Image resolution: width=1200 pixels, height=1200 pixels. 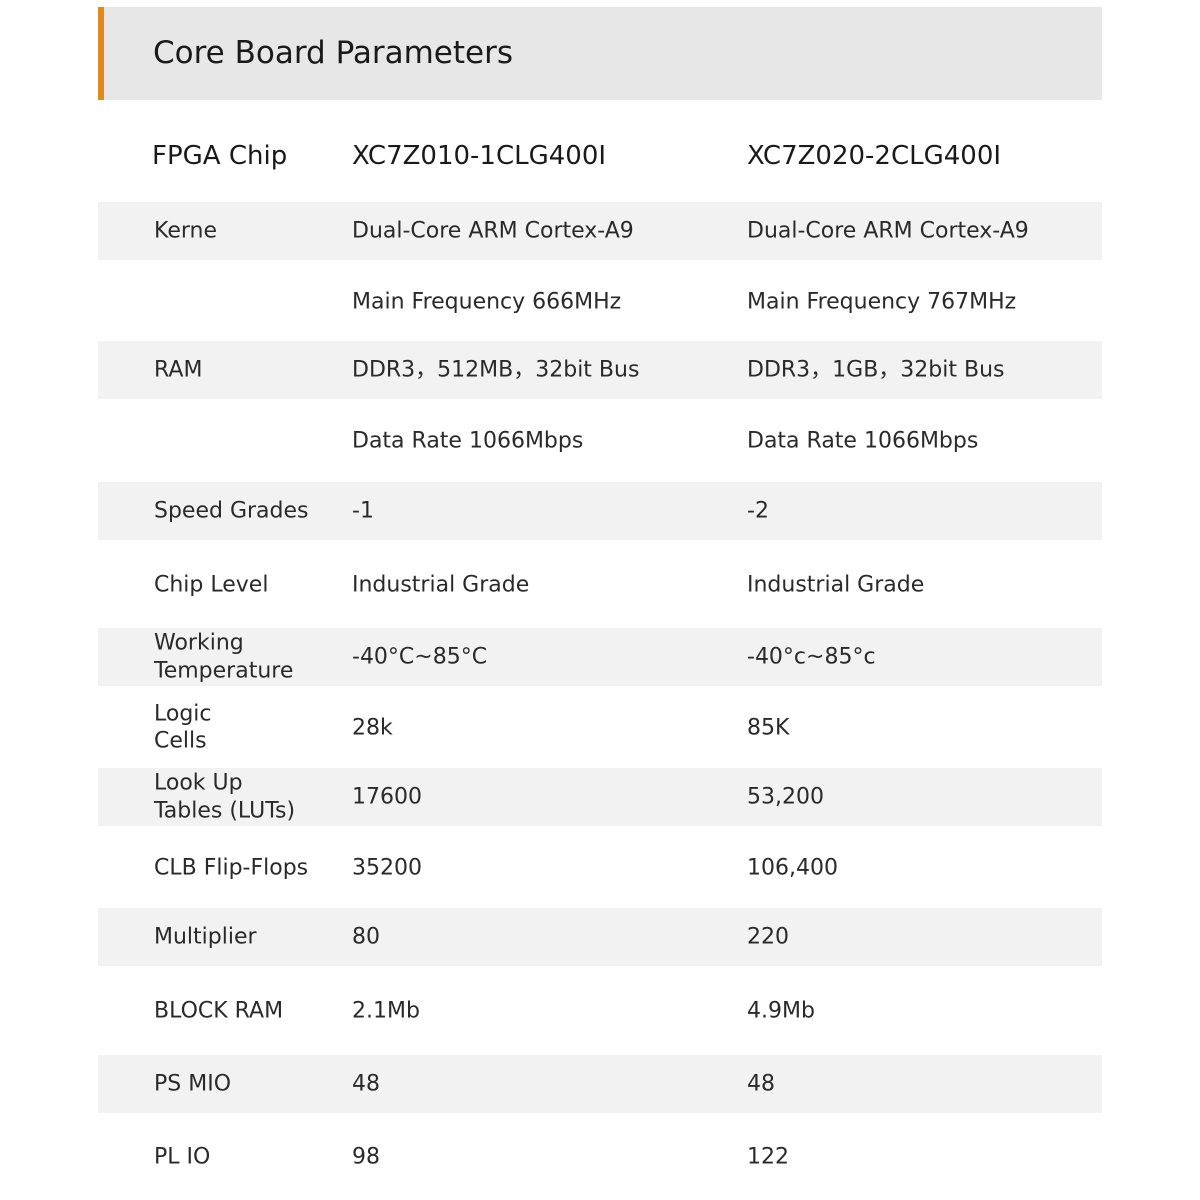 I want to click on row-label: Speed Grades, so click(x=231, y=511).